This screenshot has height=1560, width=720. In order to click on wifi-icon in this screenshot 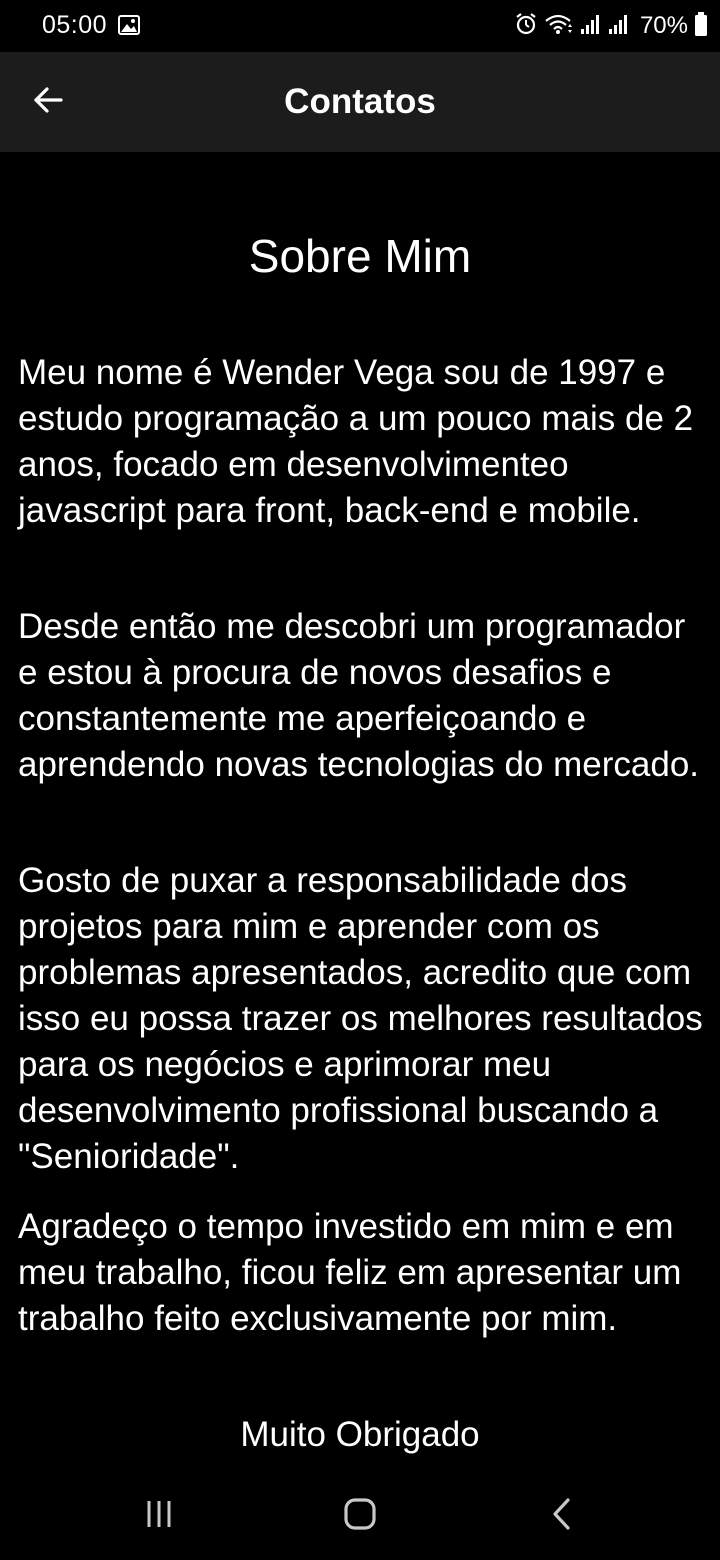, I will do `click(559, 26)`.